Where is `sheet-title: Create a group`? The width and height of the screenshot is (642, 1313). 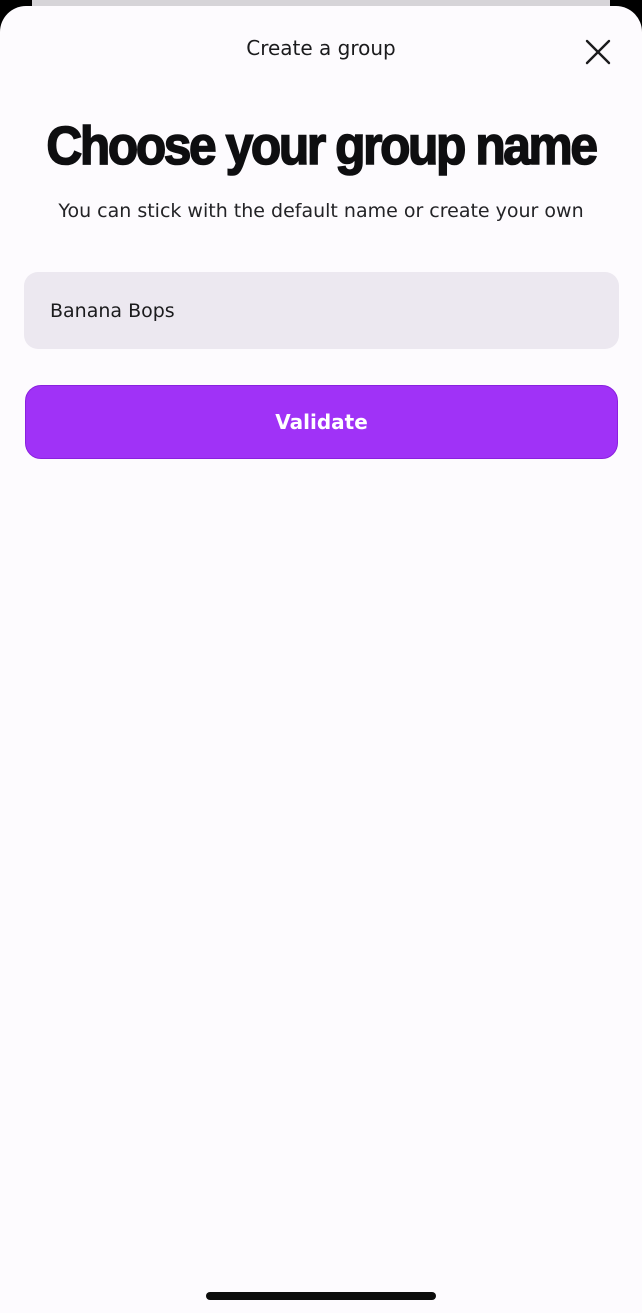 sheet-title: Create a group is located at coordinates (321, 48).